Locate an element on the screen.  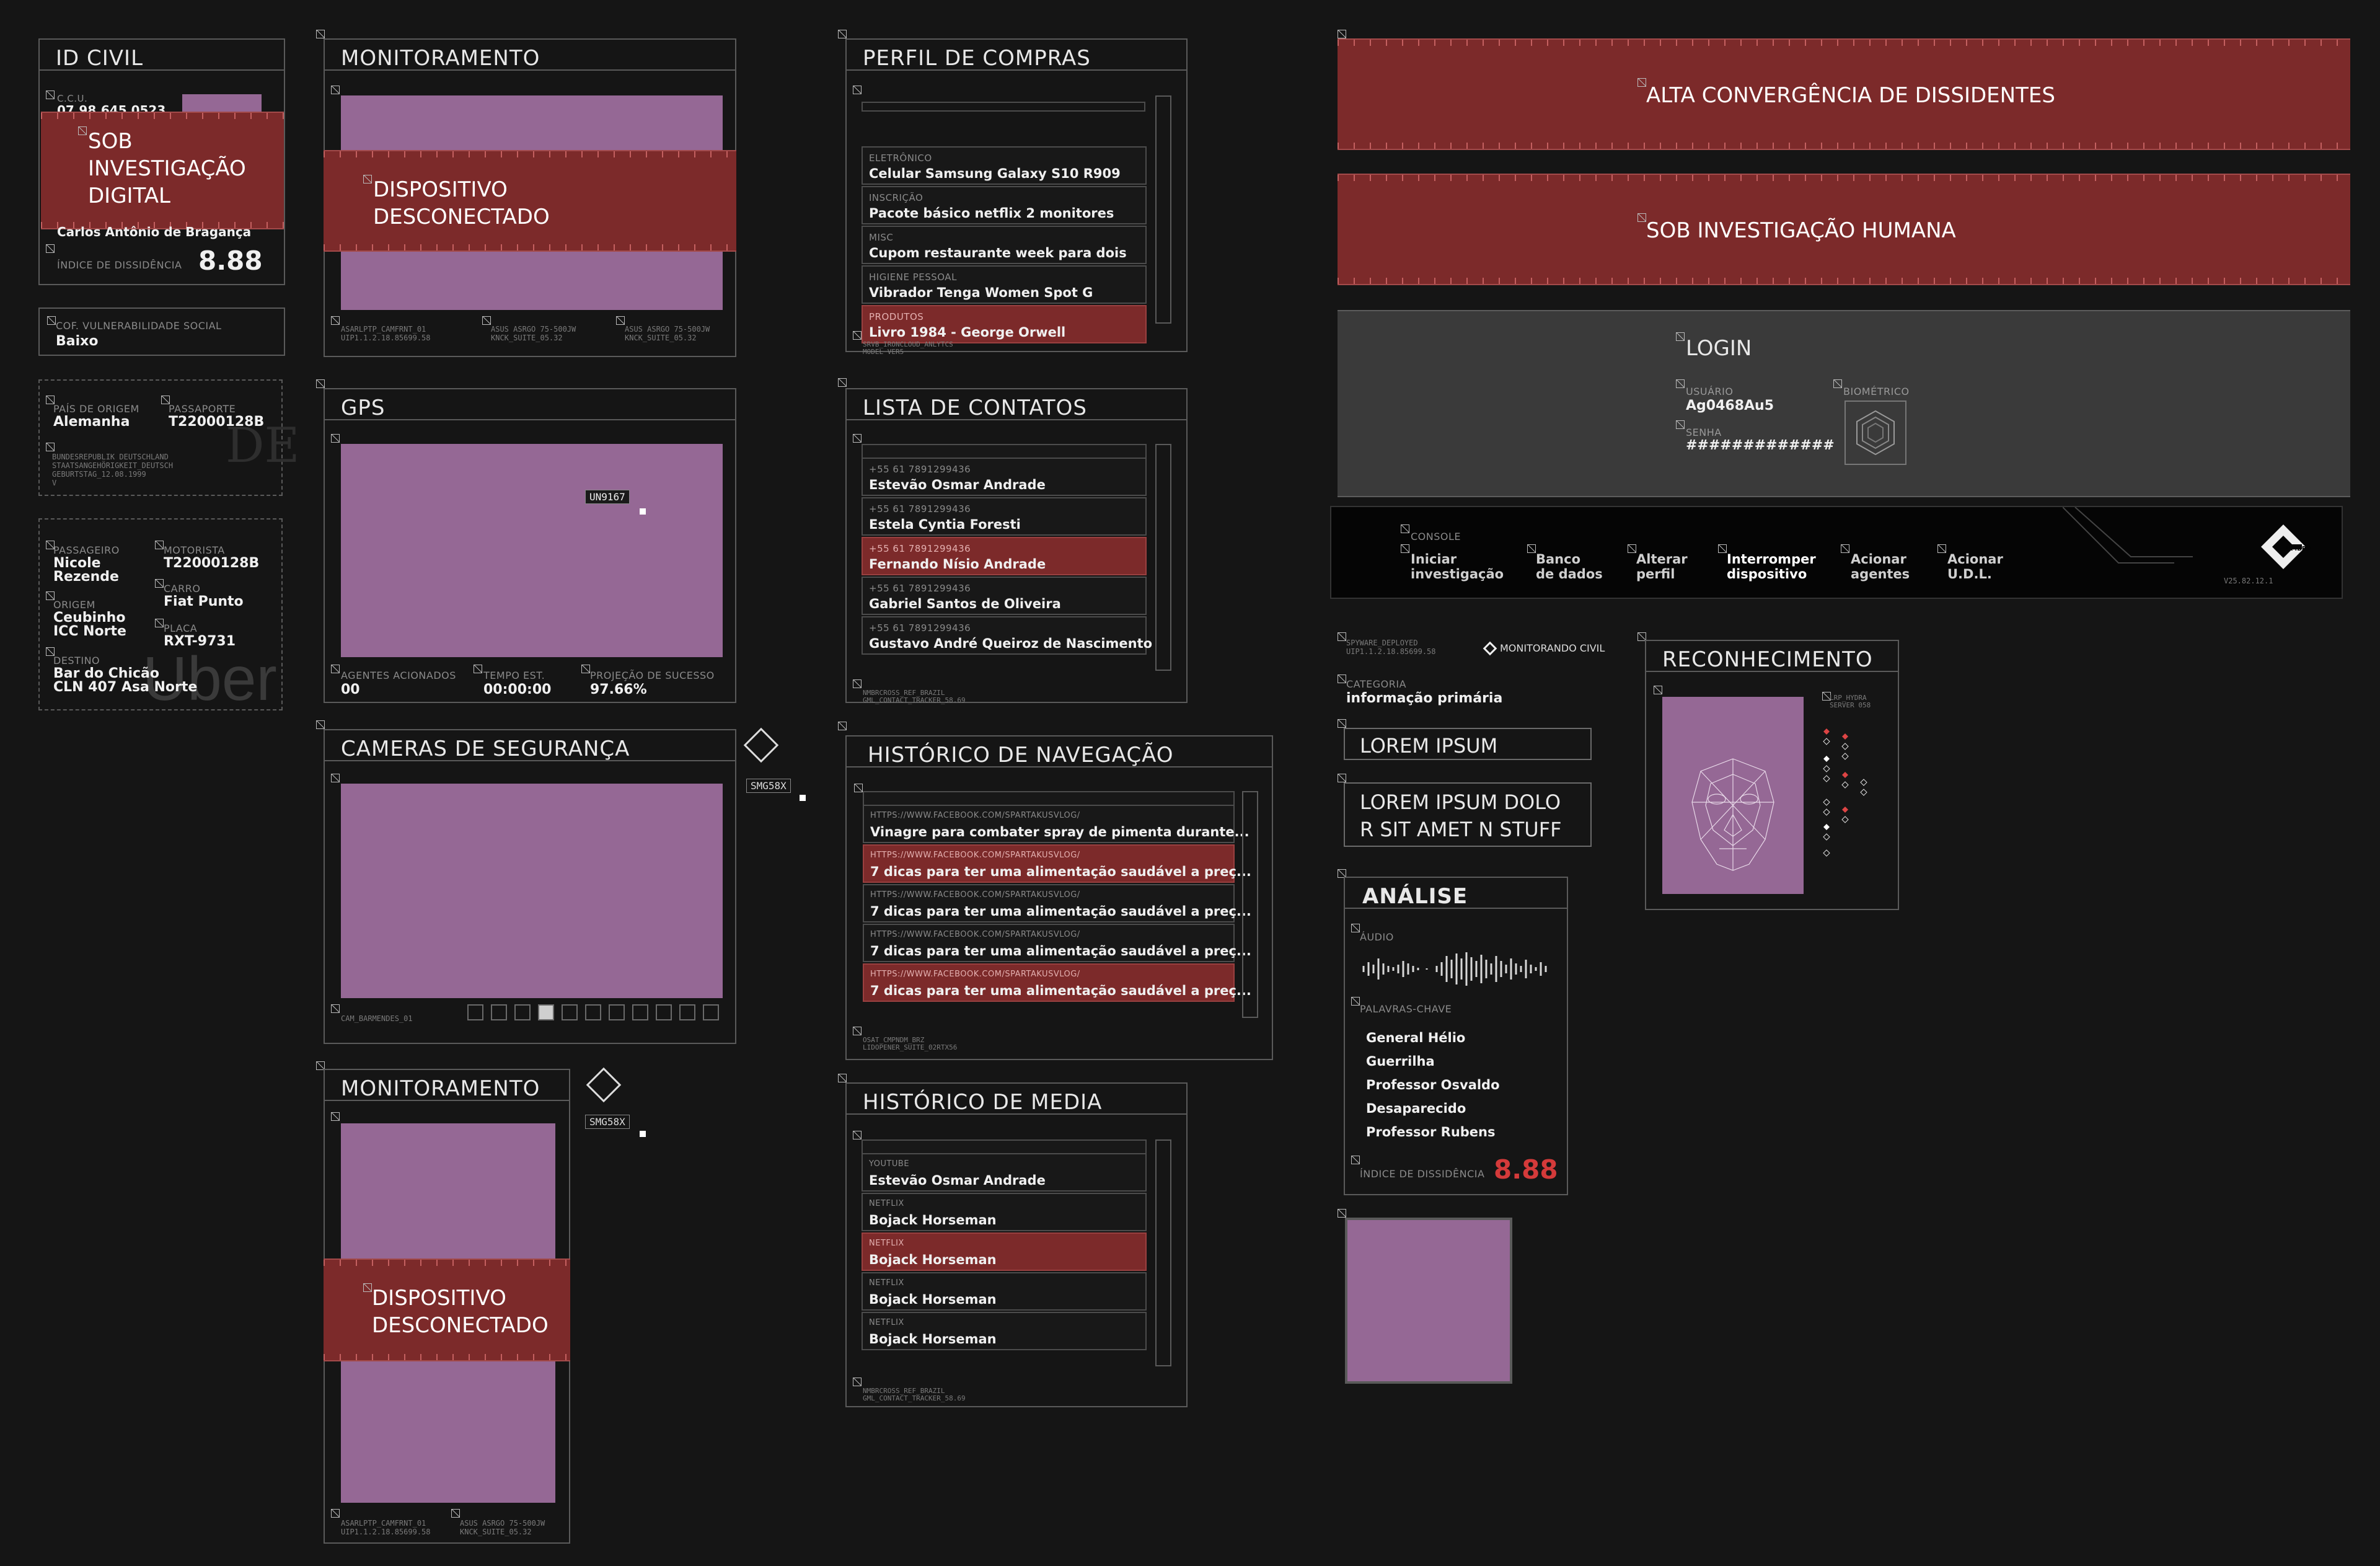
purchase-row: MISC Cupom restaurante week para dois is located at coordinates (1004, 245).